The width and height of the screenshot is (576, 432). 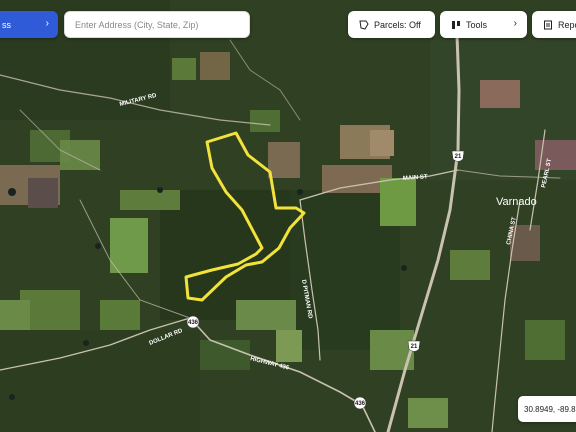 I want to click on highway-shield-21-south: 21, so click(x=414, y=346).